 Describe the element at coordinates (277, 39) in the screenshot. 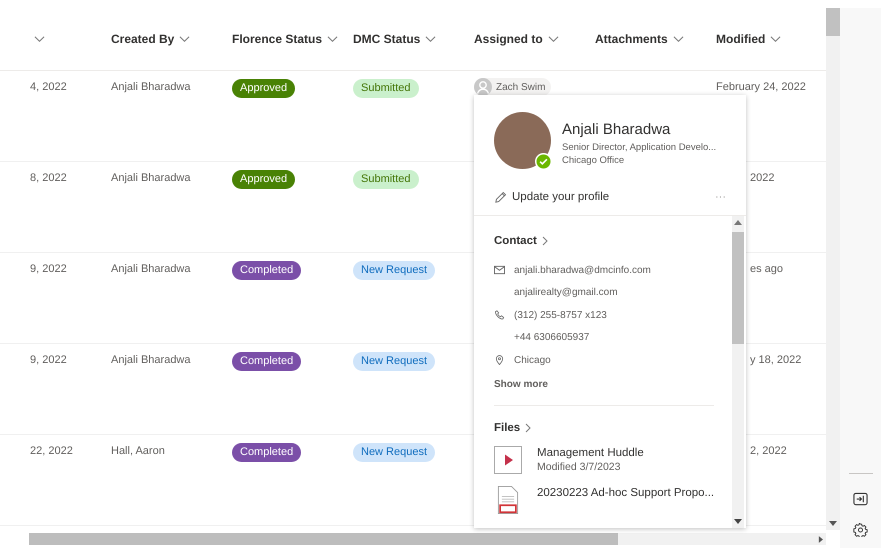

I see `column-header: Florence Status` at that location.